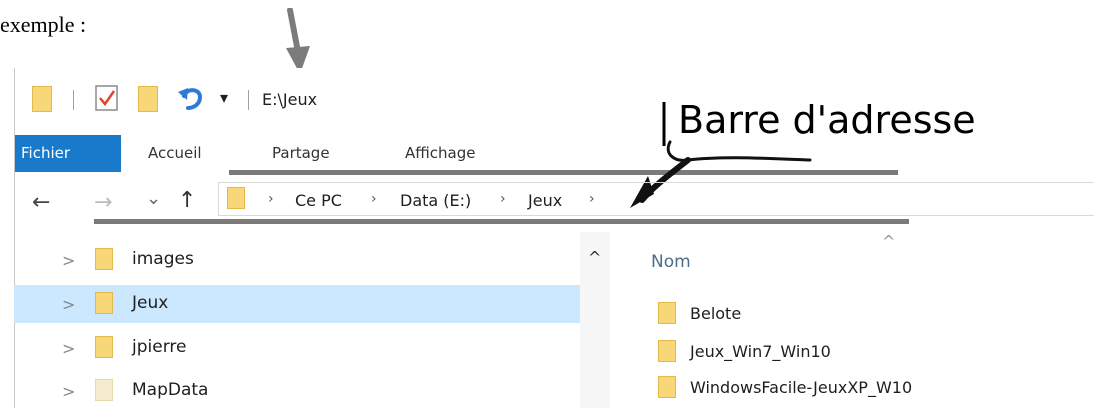 The height and width of the screenshot is (408, 1094). What do you see at coordinates (594, 257) in the screenshot?
I see `scroll-up-icon: ^` at bounding box center [594, 257].